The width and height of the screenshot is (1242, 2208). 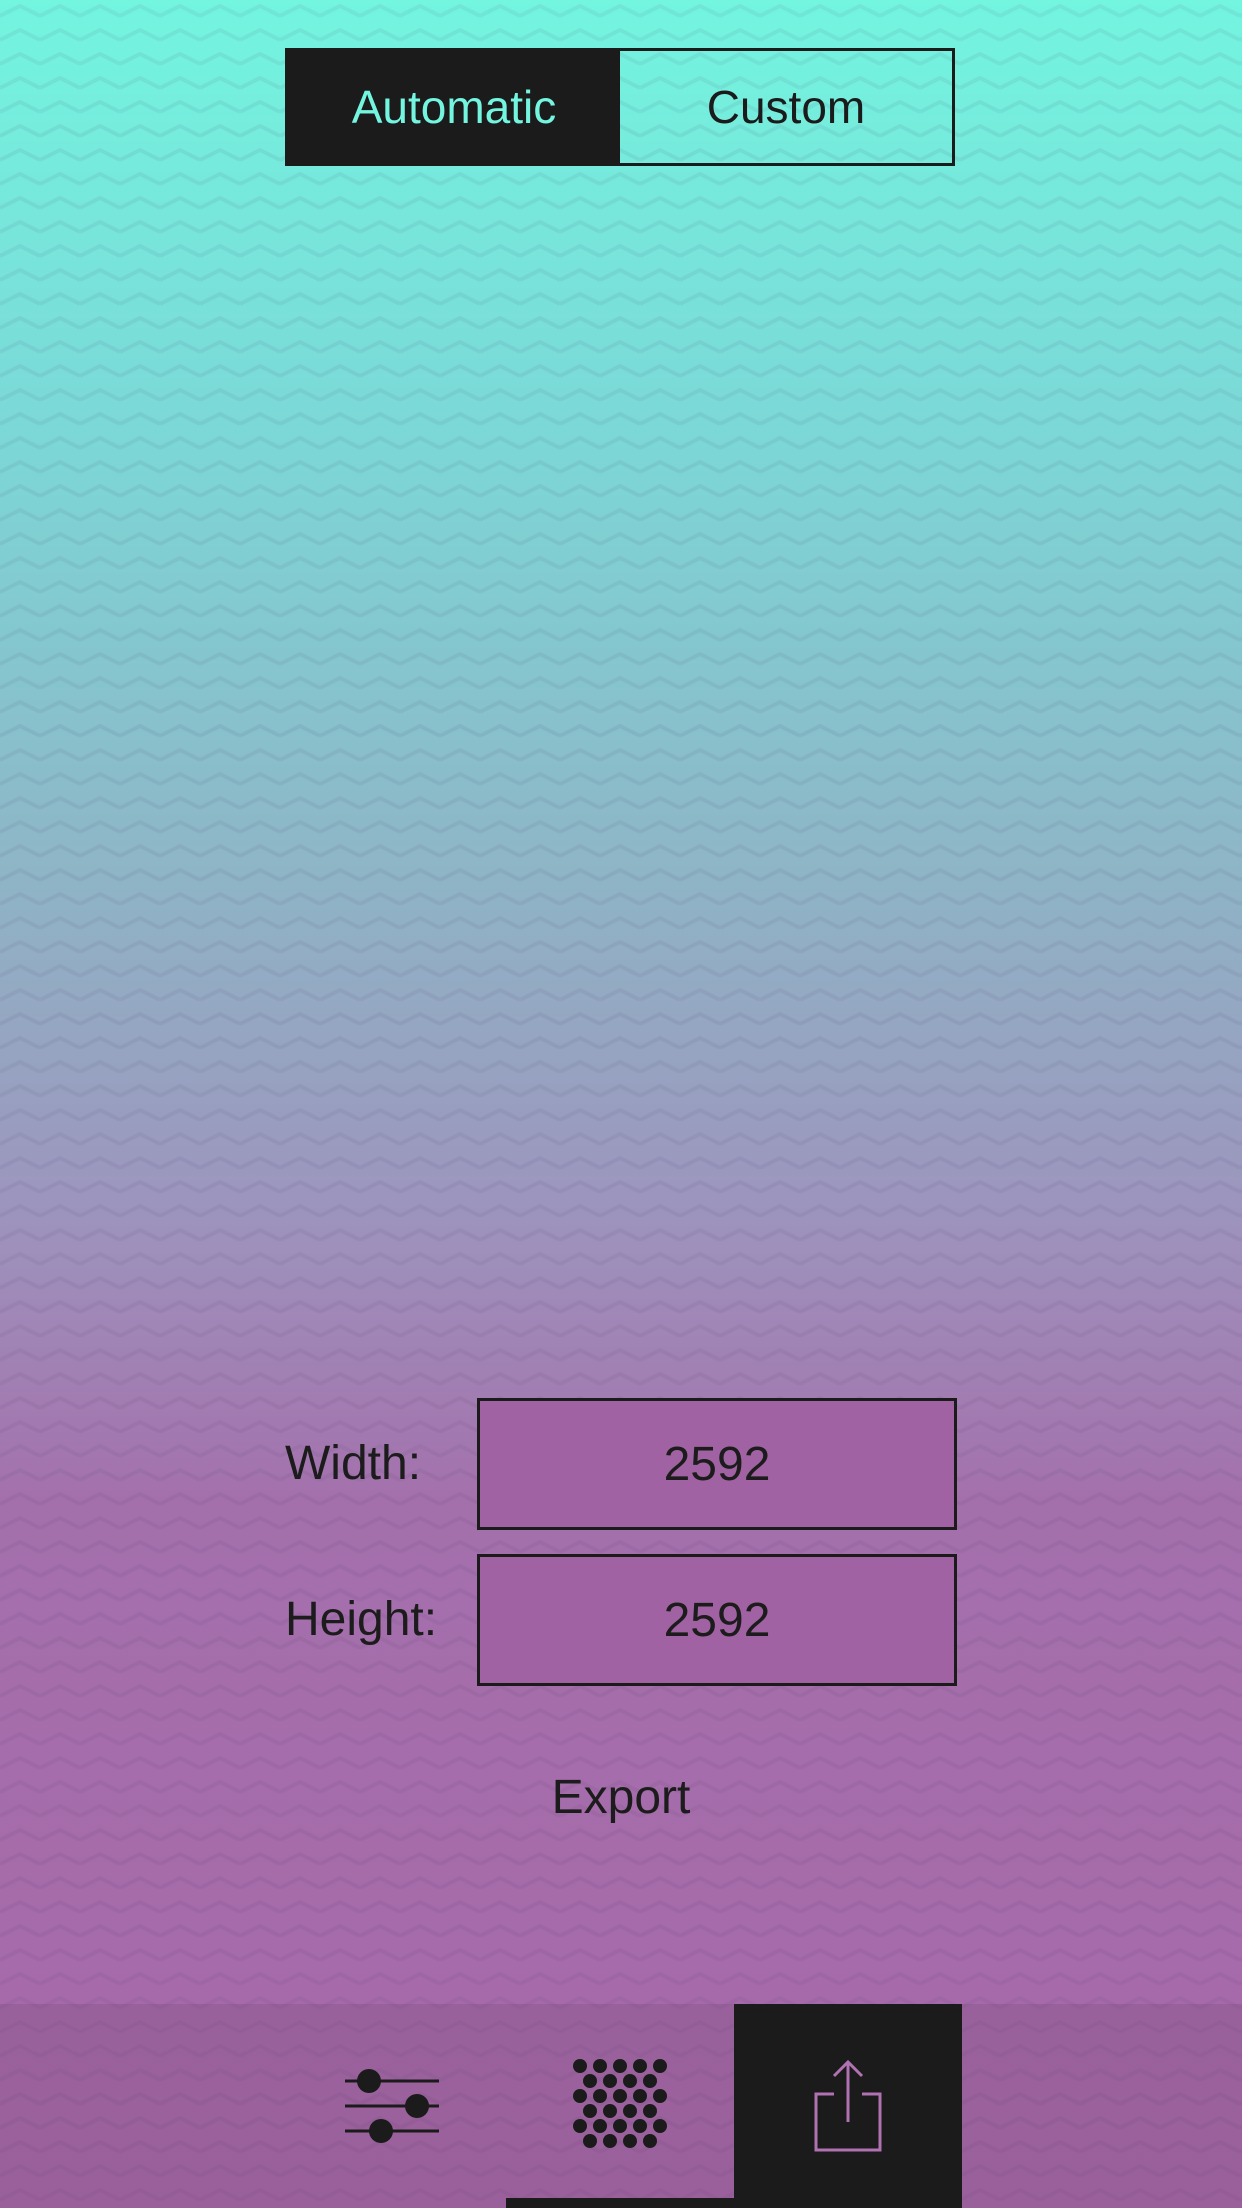 I want to click on tab-adjustments, so click(x=392, y=2106).